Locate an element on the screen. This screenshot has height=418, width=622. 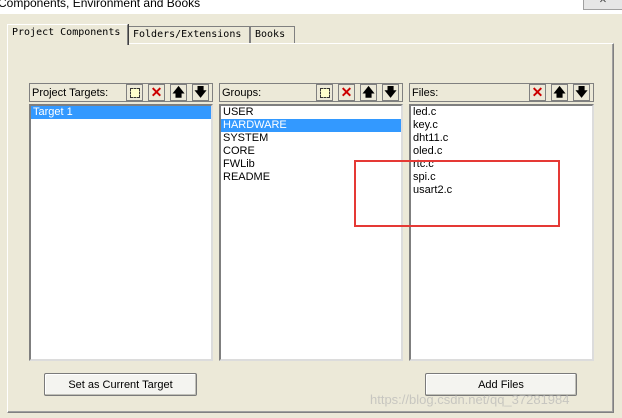
close-button: ✕ is located at coordinates (602, 5).